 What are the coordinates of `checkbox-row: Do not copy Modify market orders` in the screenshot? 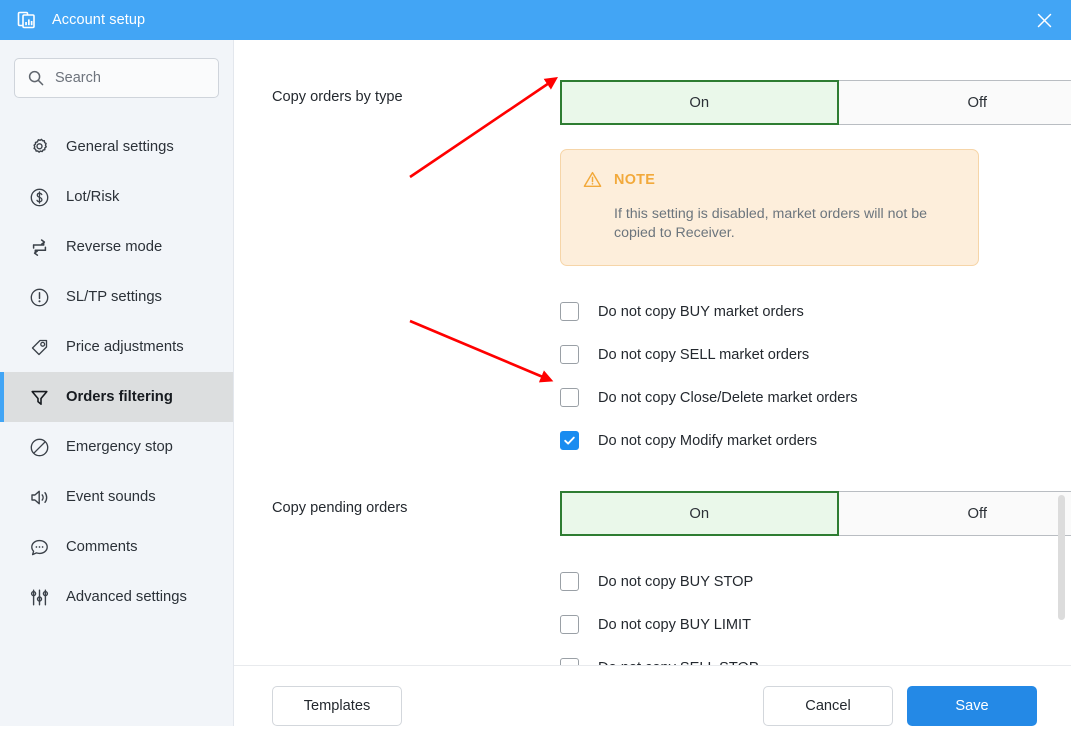 It's located at (798, 440).